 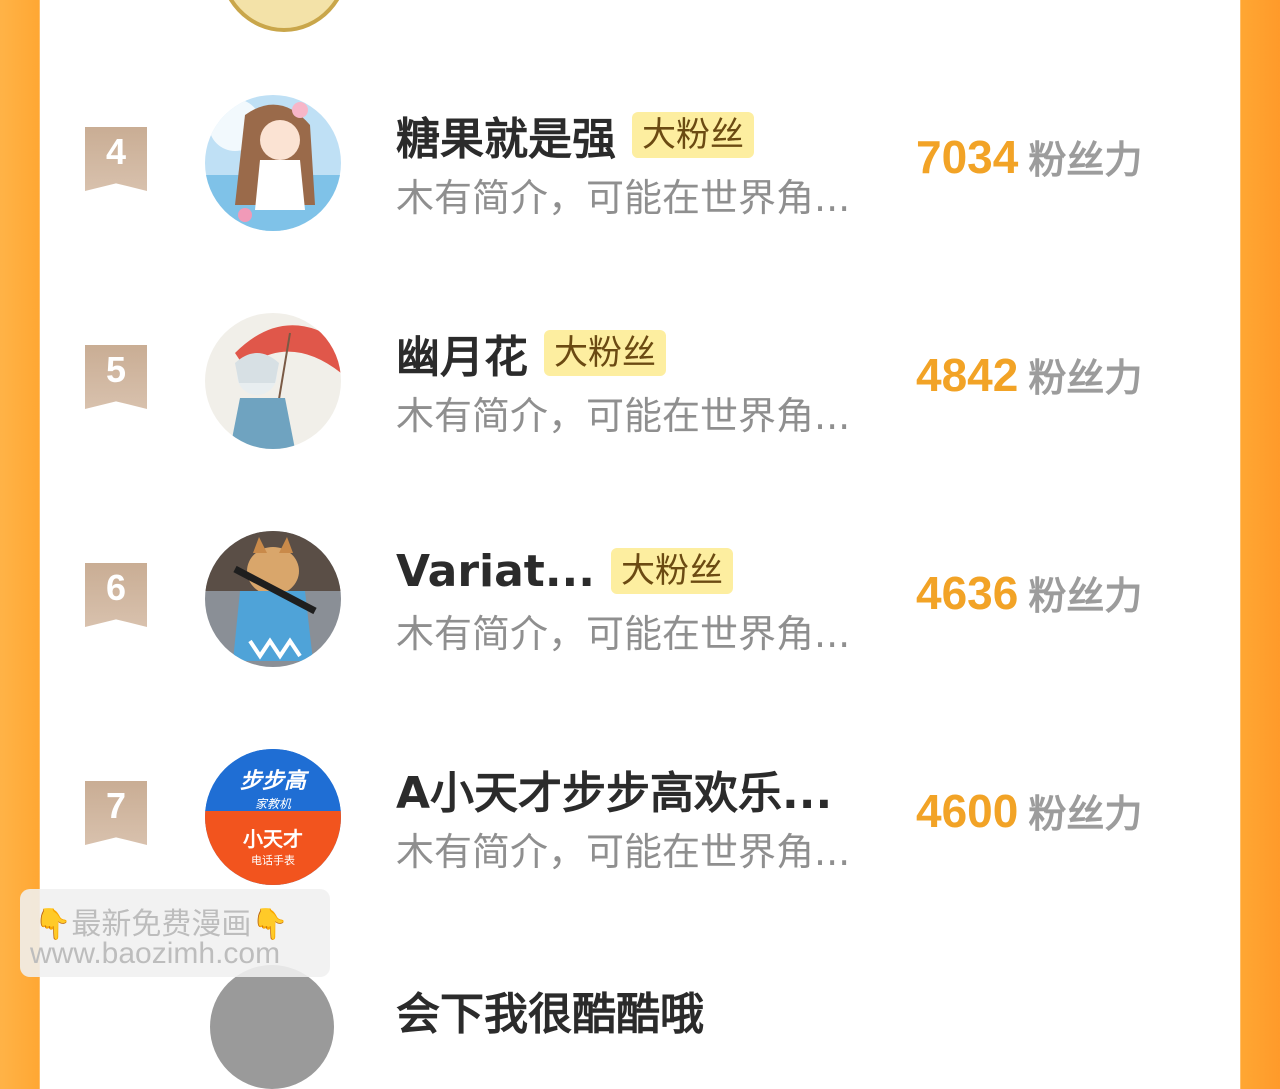 What do you see at coordinates (273, 839) in the screenshot?
I see `logo-bottom-text: 小天才` at bounding box center [273, 839].